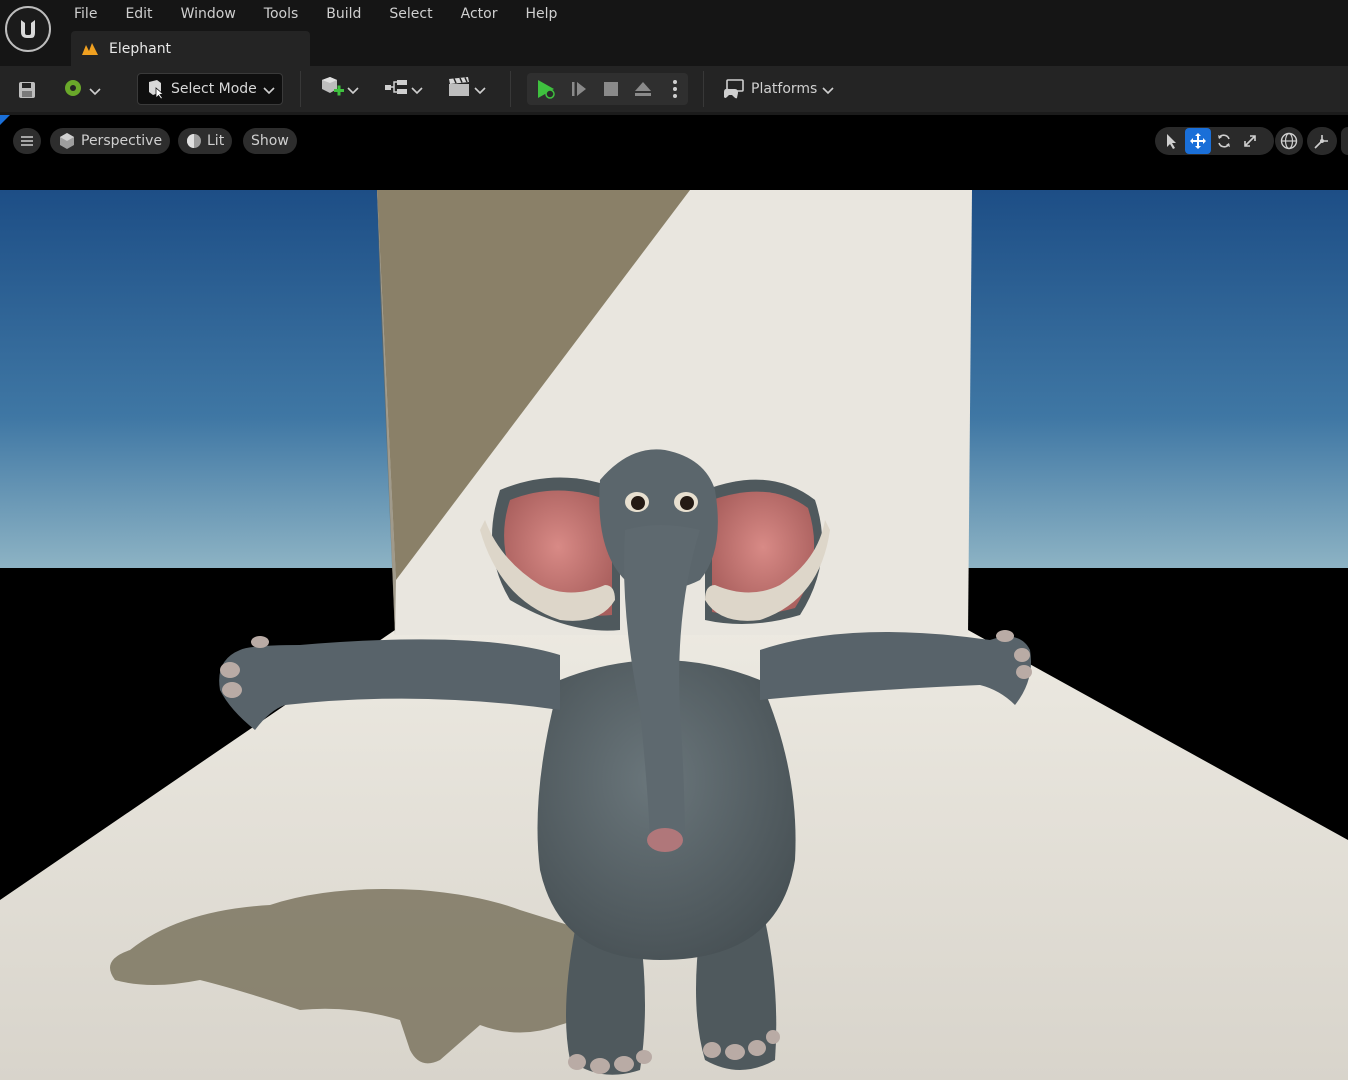 This screenshot has height=1080, width=1348. I want to click on select-mode-dropdown: Select Mode, so click(210, 89).